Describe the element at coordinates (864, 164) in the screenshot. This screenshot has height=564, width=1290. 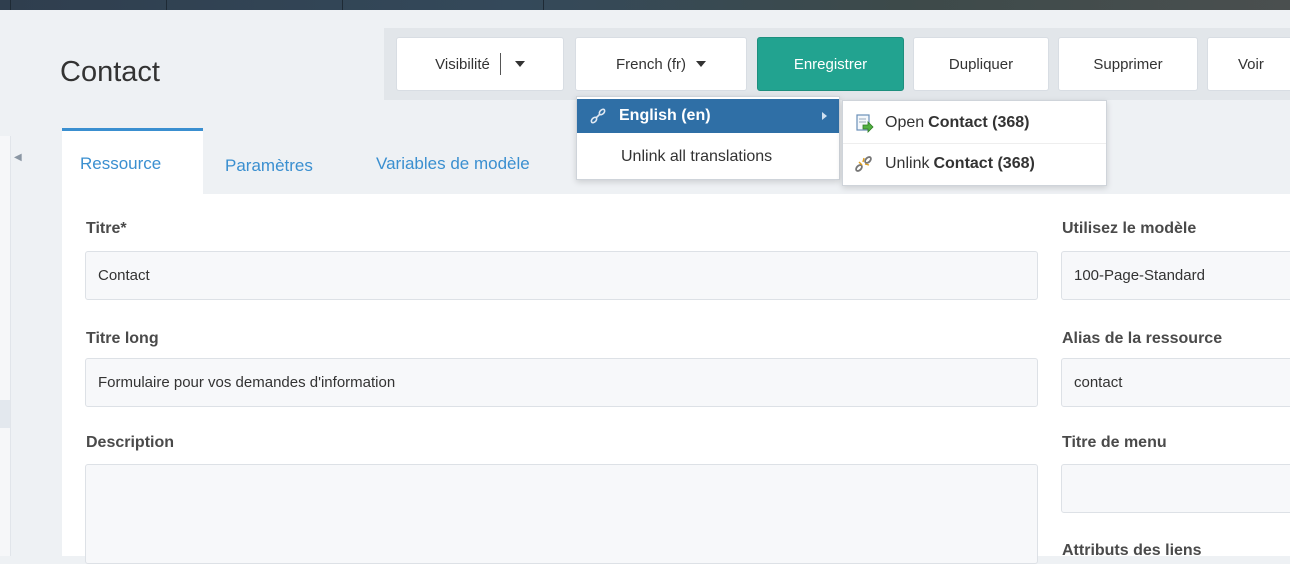
I see `unlink-icon` at that location.